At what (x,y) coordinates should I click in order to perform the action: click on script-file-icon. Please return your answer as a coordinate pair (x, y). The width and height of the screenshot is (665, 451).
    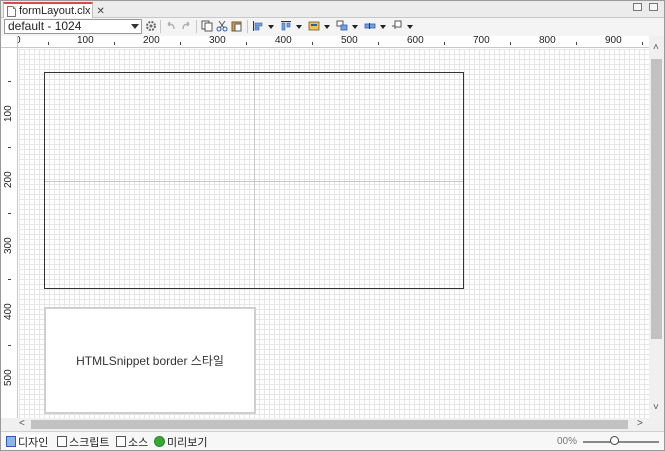
    Looking at the image, I should click on (62, 441).